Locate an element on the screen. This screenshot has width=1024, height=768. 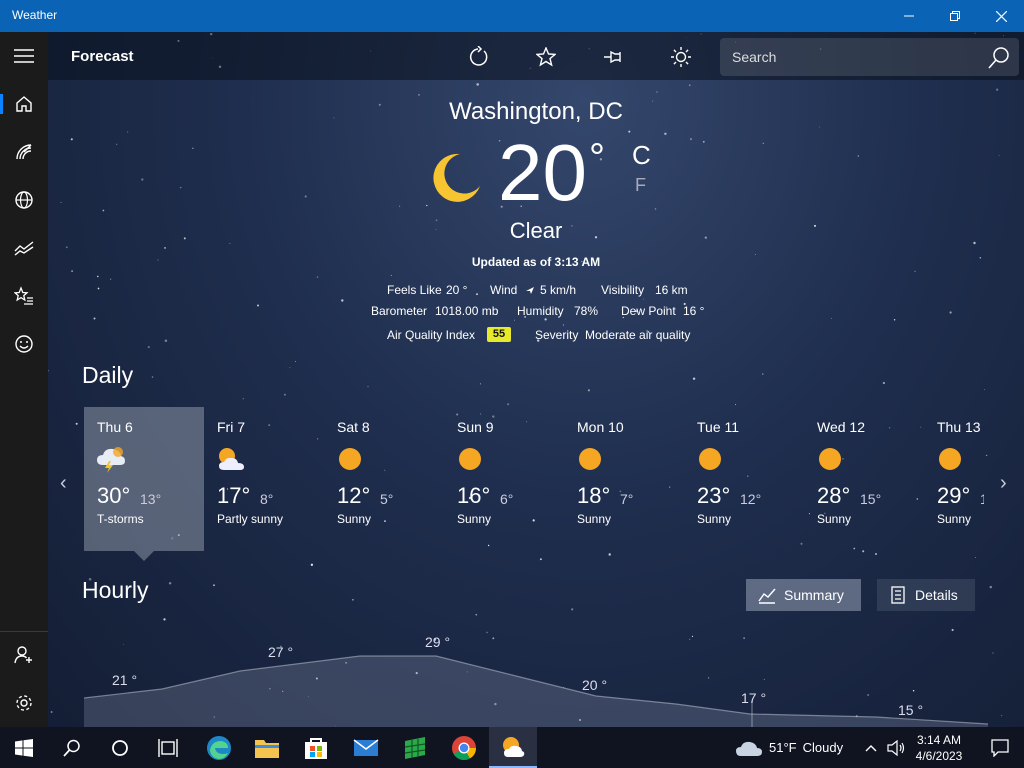
restore-button is located at coordinates (955, 16).